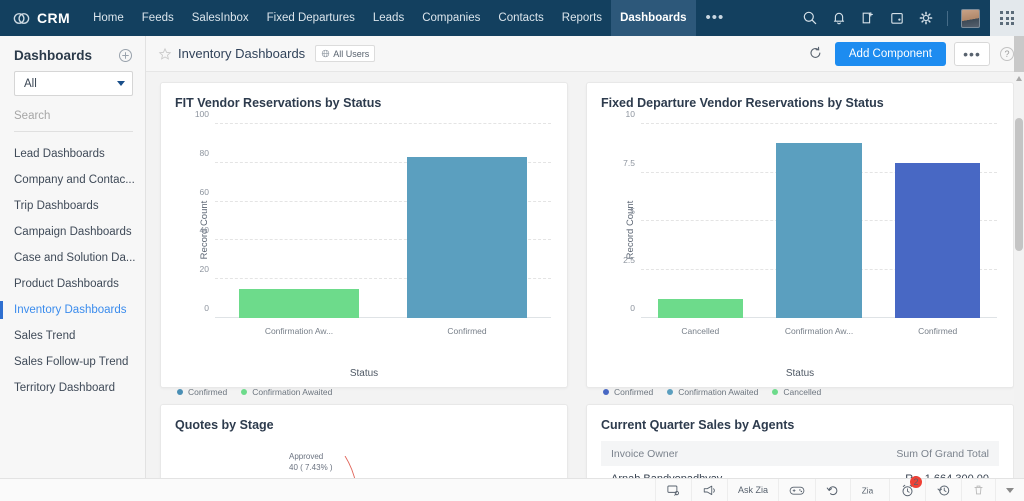 The image size is (1024, 501). I want to click on add-note-icon, so click(868, 18).